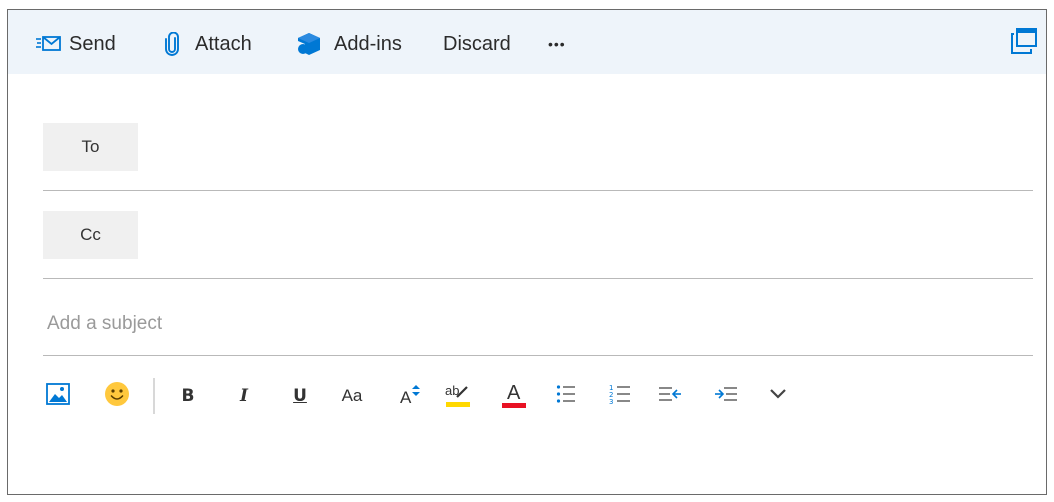  I want to click on addins-label: Add-ins, so click(368, 43).